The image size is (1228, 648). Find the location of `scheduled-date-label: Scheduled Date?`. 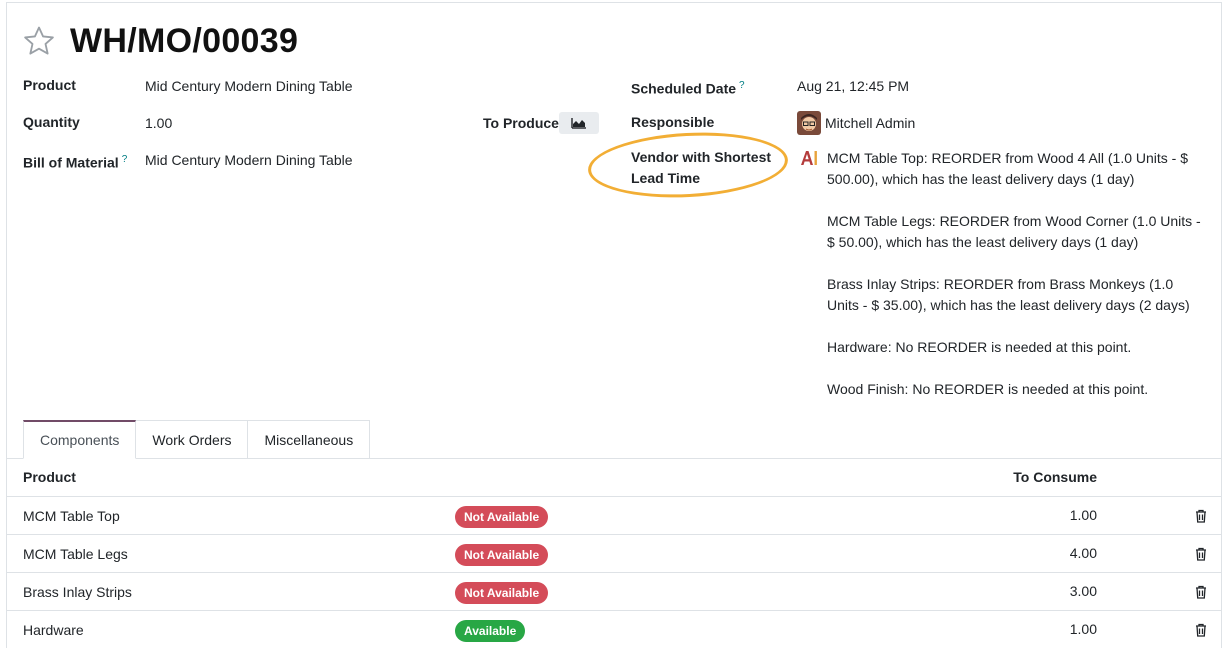

scheduled-date-label: Scheduled Date? is located at coordinates (688, 88).